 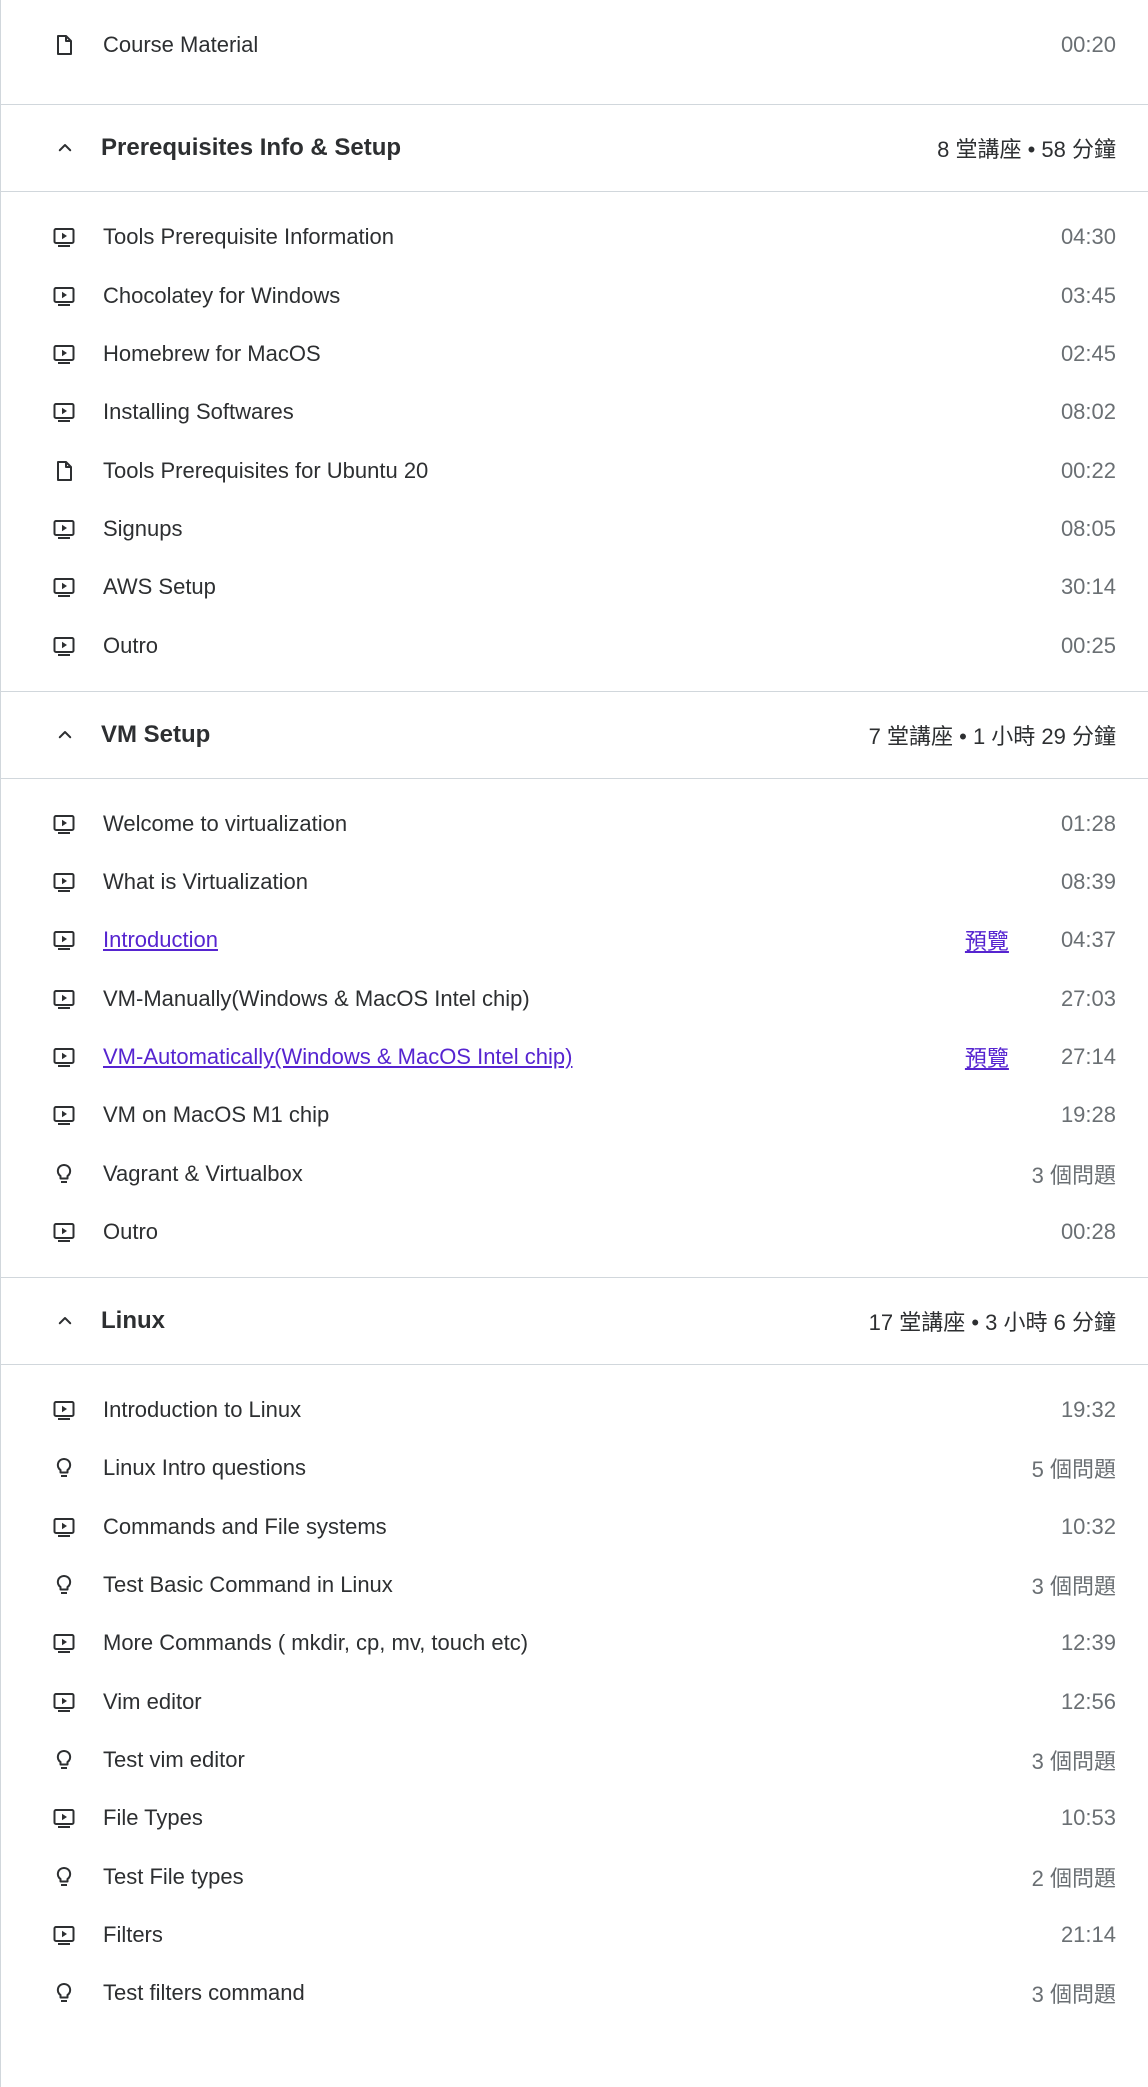 What do you see at coordinates (216, 1115) in the screenshot?
I see `lecture-title: VM on MacOS M1 chip` at bounding box center [216, 1115].